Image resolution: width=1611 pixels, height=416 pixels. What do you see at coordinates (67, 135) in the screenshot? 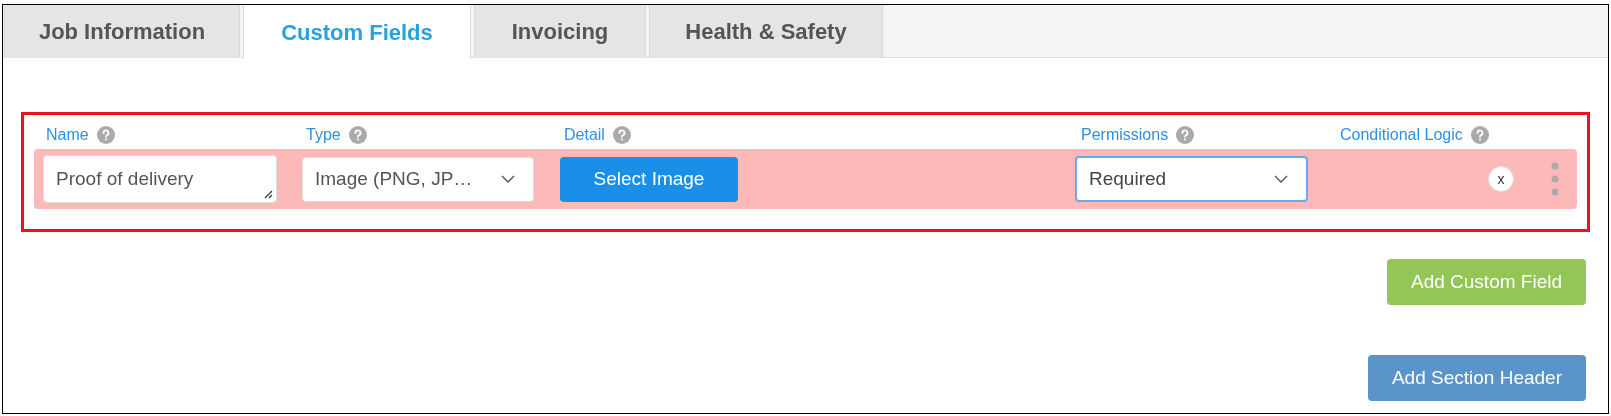
I see `column-label: Name` at bounding box center [67, 135].